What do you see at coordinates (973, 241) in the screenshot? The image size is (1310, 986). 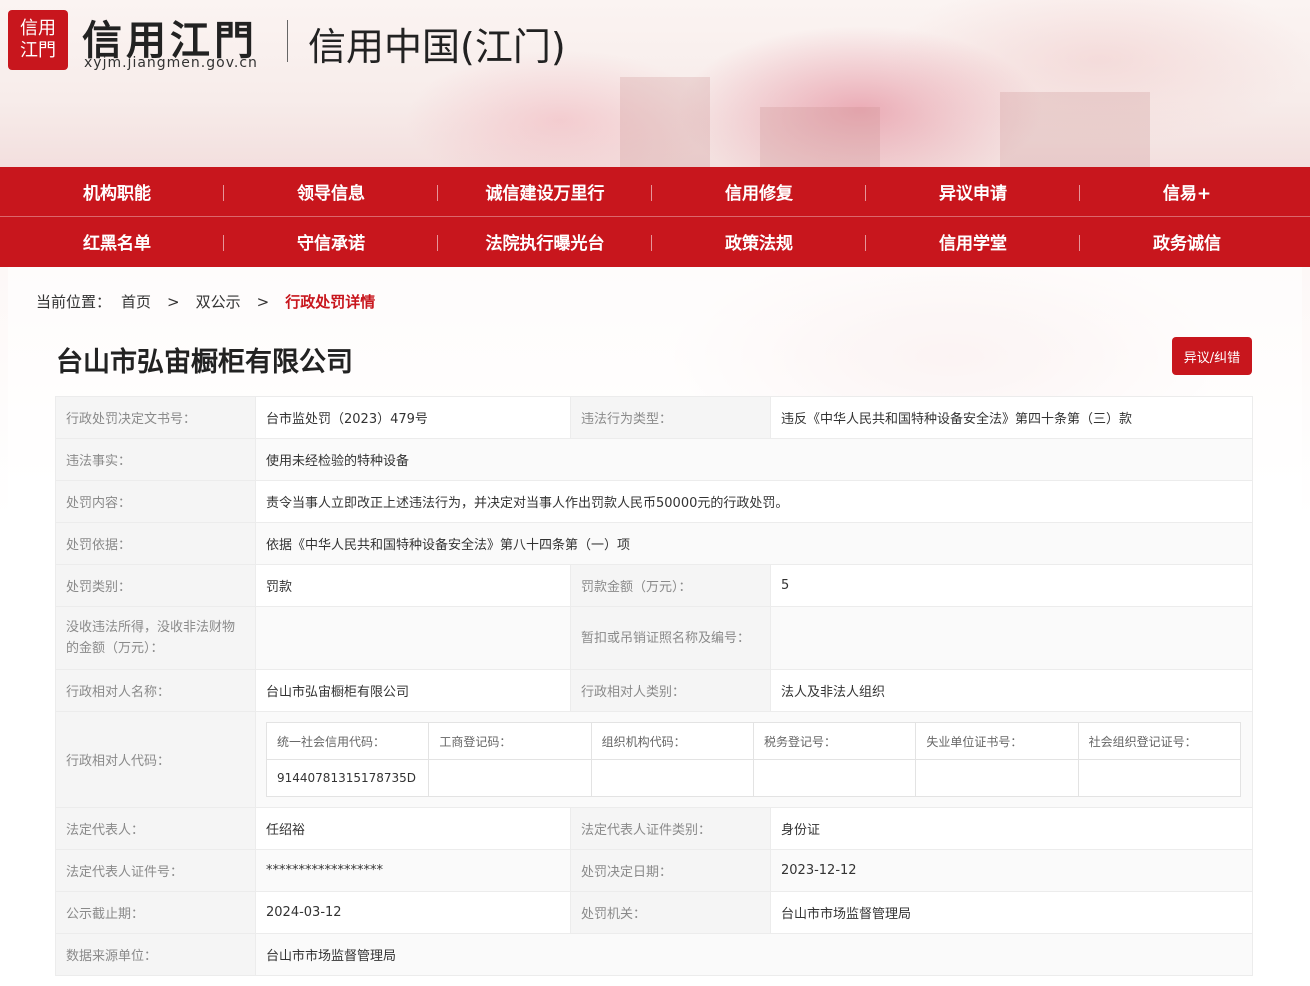 I see `nav-item-credit-school: 信用学堂` at bounding box center [973, 241].